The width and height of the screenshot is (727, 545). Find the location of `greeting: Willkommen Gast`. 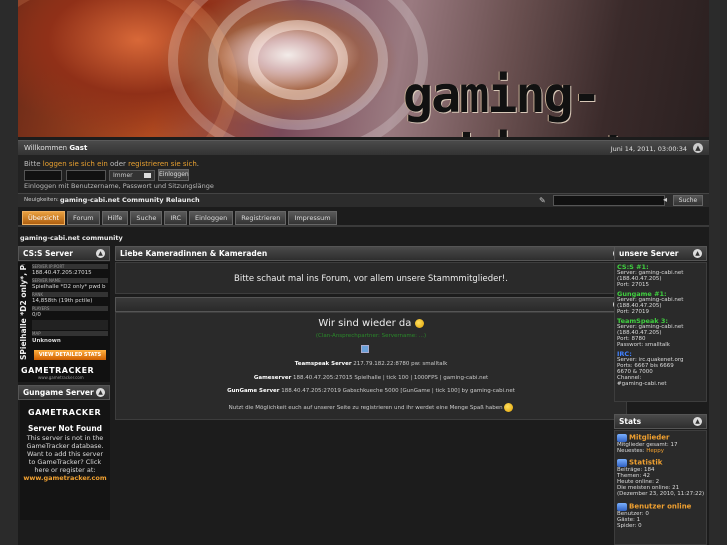

greeting: Willkommen Gast is located at coordinates (56, 148).